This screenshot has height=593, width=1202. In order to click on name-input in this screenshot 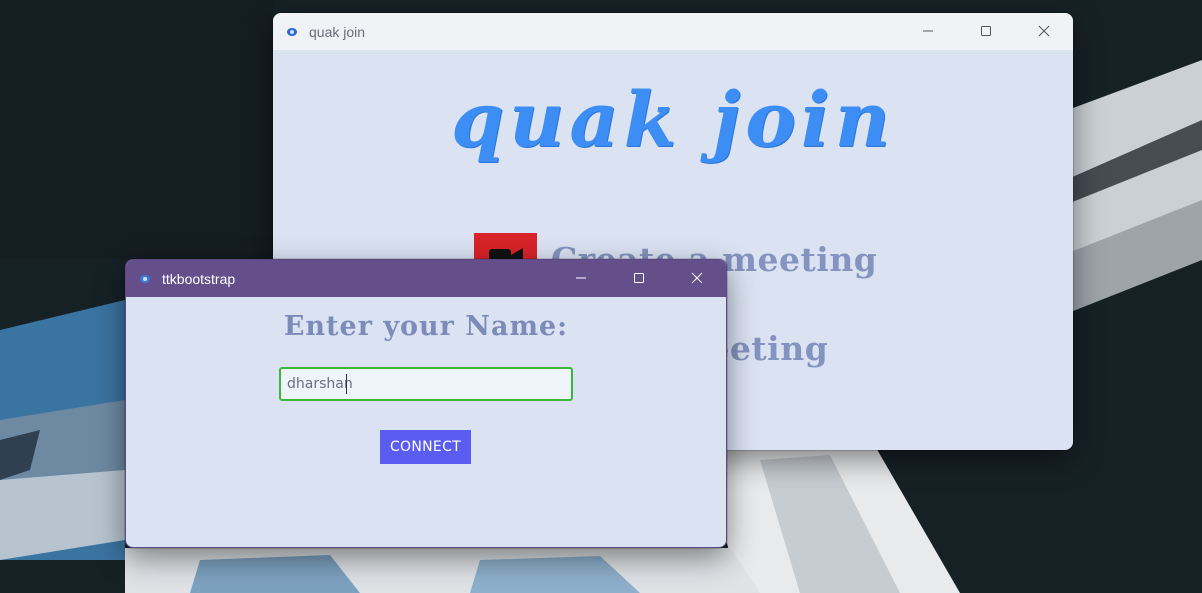, I will do `click(426, 384)`.